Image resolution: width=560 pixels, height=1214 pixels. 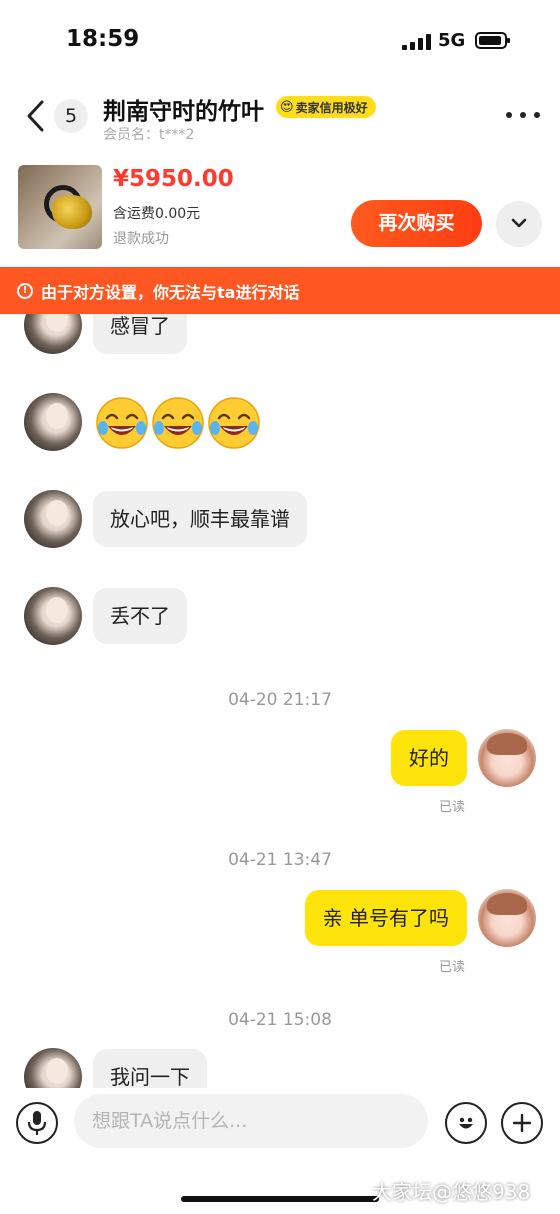 I want to click on order-status: 退款成功, so click(x=141, y=239).